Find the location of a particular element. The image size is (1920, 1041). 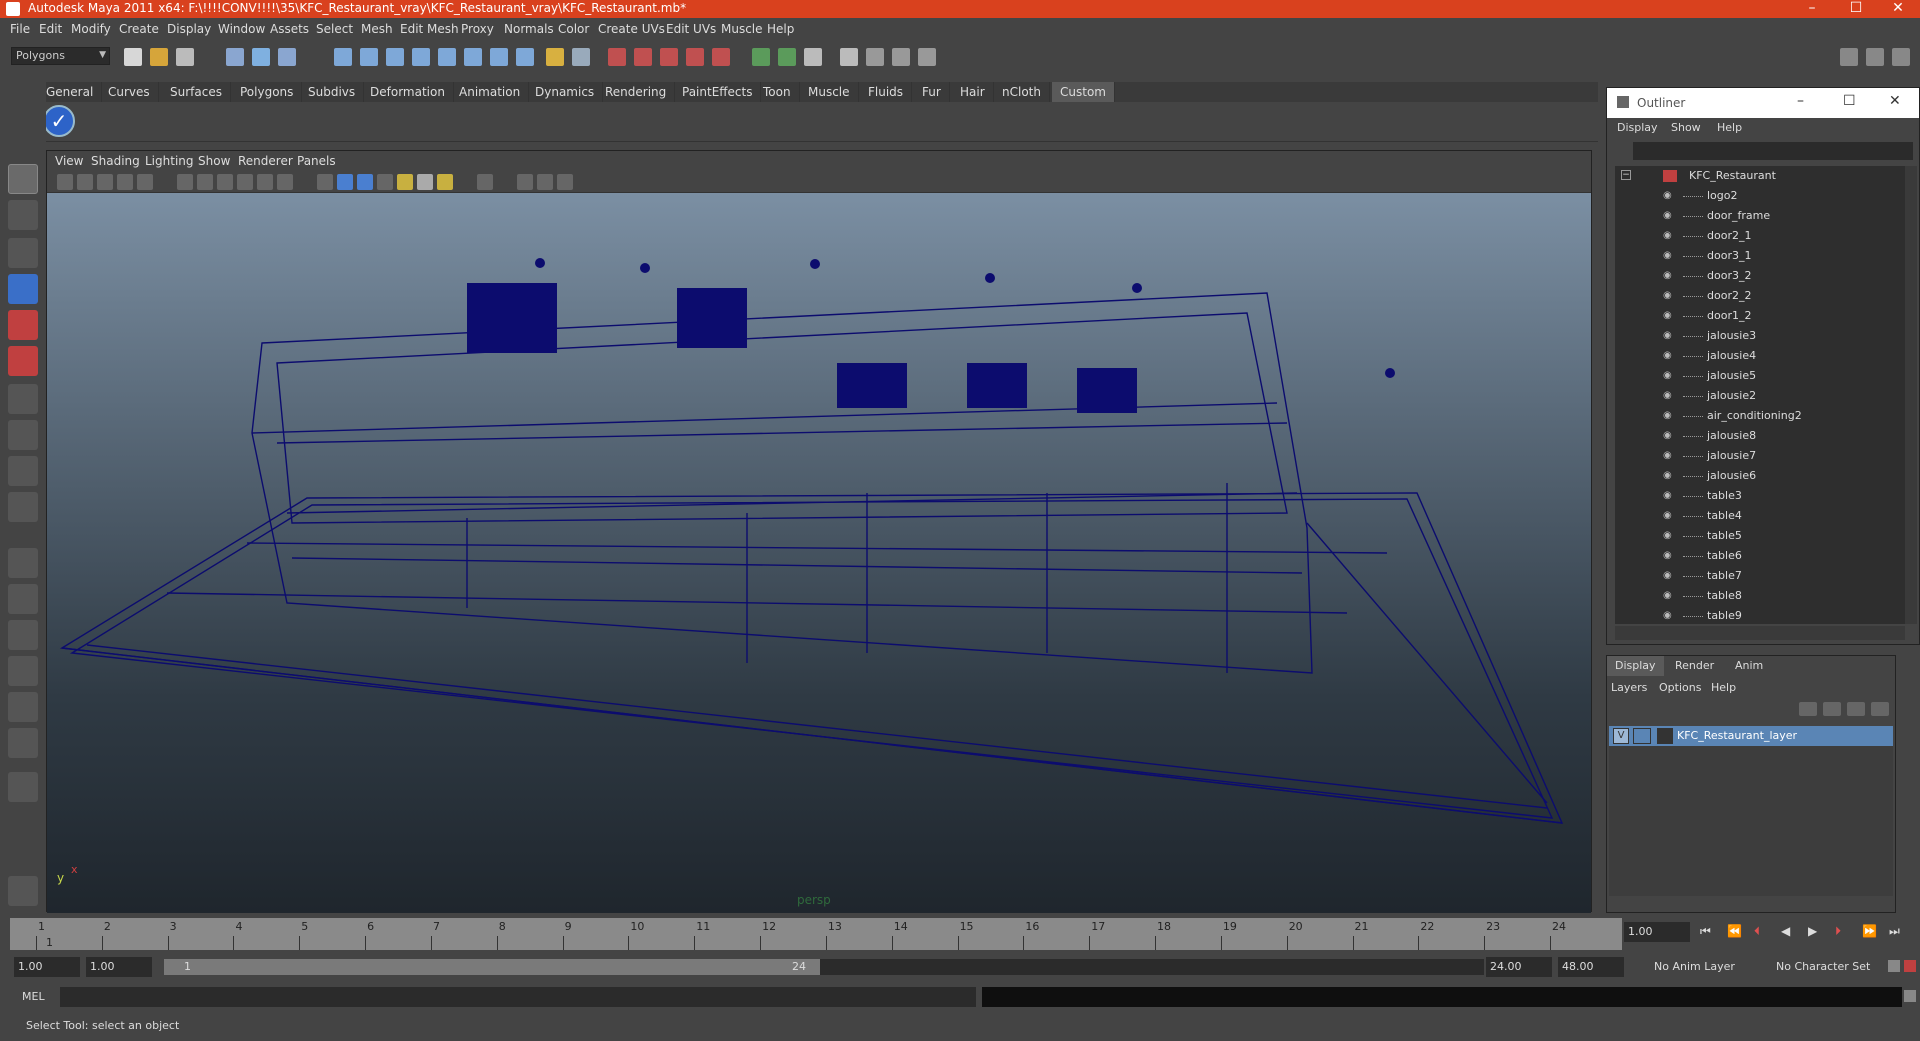

vp-menu-lighting: Lighting is located at coordinates (169, 161).